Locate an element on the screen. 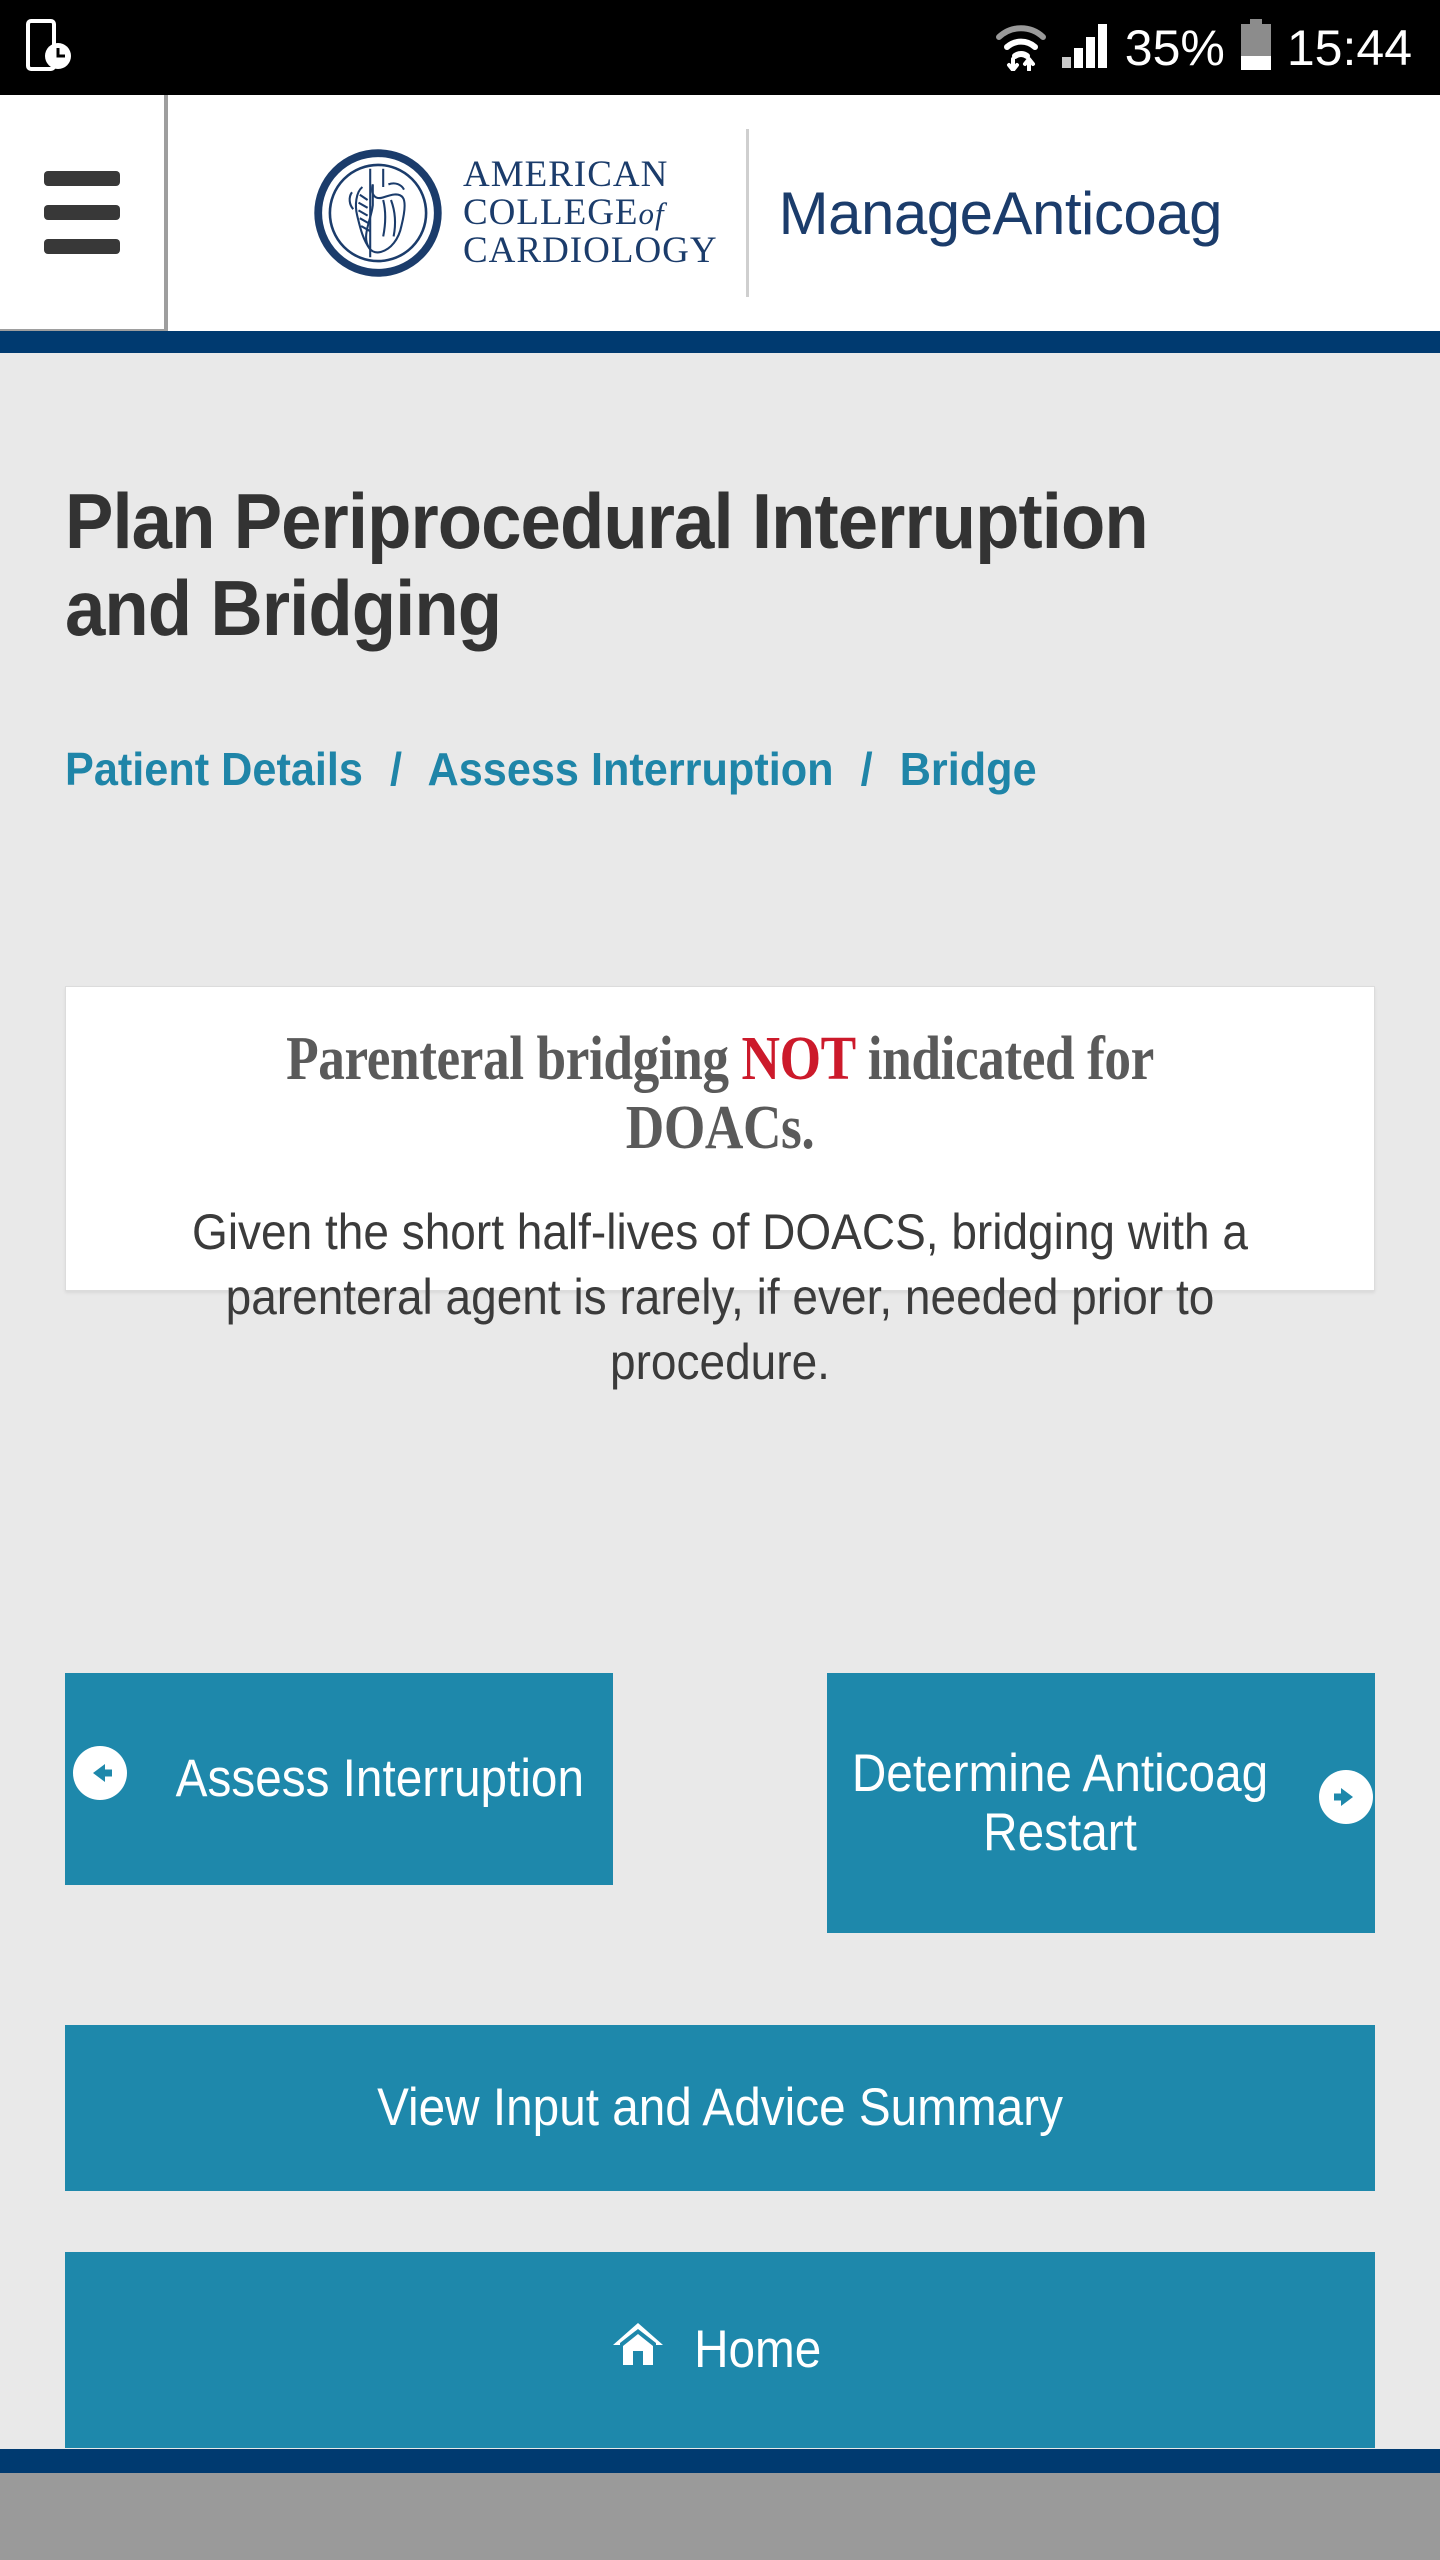 The width and height of the screenshot is (1440, 2560). advice-heading-part1: Parenteral bridging is located at coordinates (514, 1059).